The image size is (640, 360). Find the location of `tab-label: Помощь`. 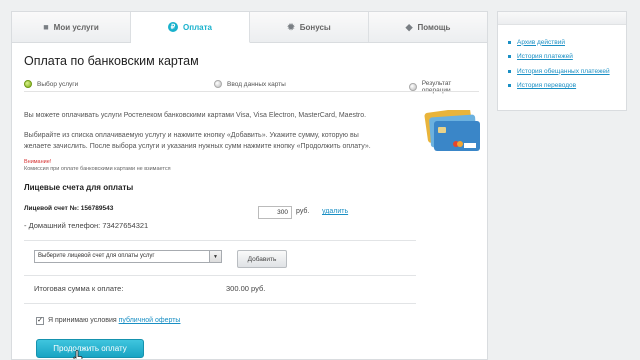

tab-label: Помощь is located at coordinates (434, 27).